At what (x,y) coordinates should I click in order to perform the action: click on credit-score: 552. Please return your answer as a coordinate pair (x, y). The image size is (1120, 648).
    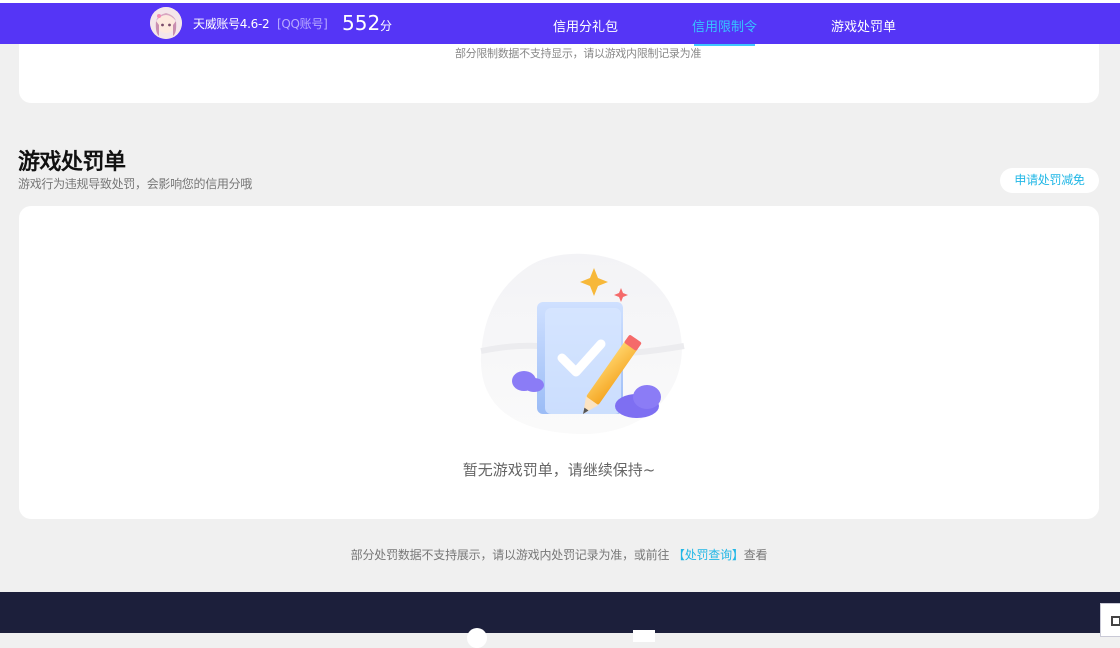
    Looking at the image, I should click on (361, 23).